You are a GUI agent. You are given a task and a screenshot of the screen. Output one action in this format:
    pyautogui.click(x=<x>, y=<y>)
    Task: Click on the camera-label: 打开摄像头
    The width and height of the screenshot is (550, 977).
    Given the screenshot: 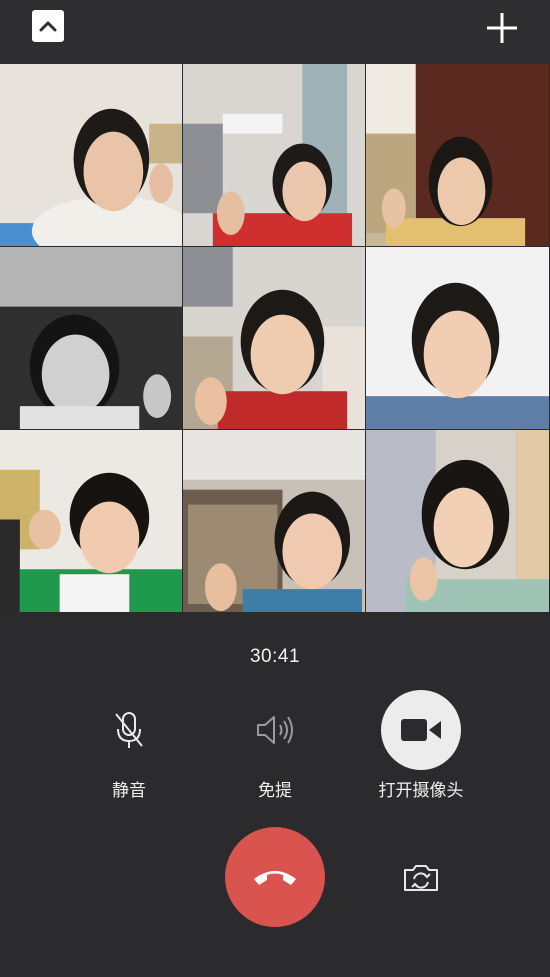 What is the action you would take?
    pyautogui.click(x=421, y=790)
    